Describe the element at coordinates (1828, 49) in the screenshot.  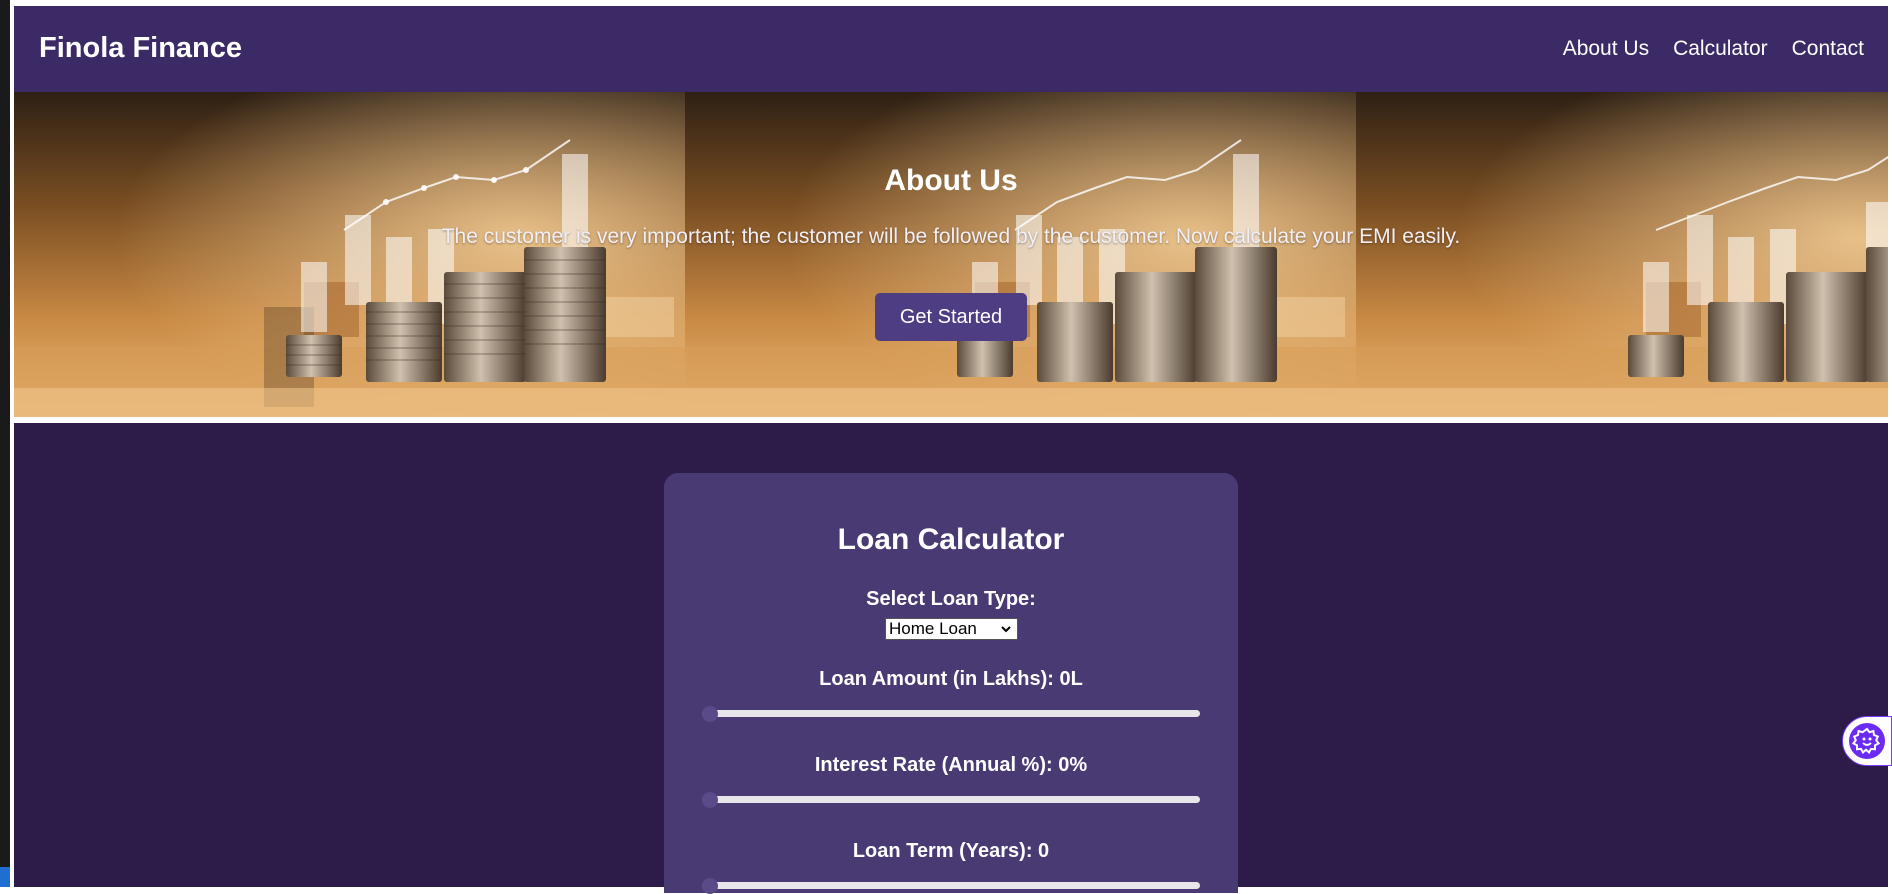
I see `nav-link-contact: Contact` at that location.